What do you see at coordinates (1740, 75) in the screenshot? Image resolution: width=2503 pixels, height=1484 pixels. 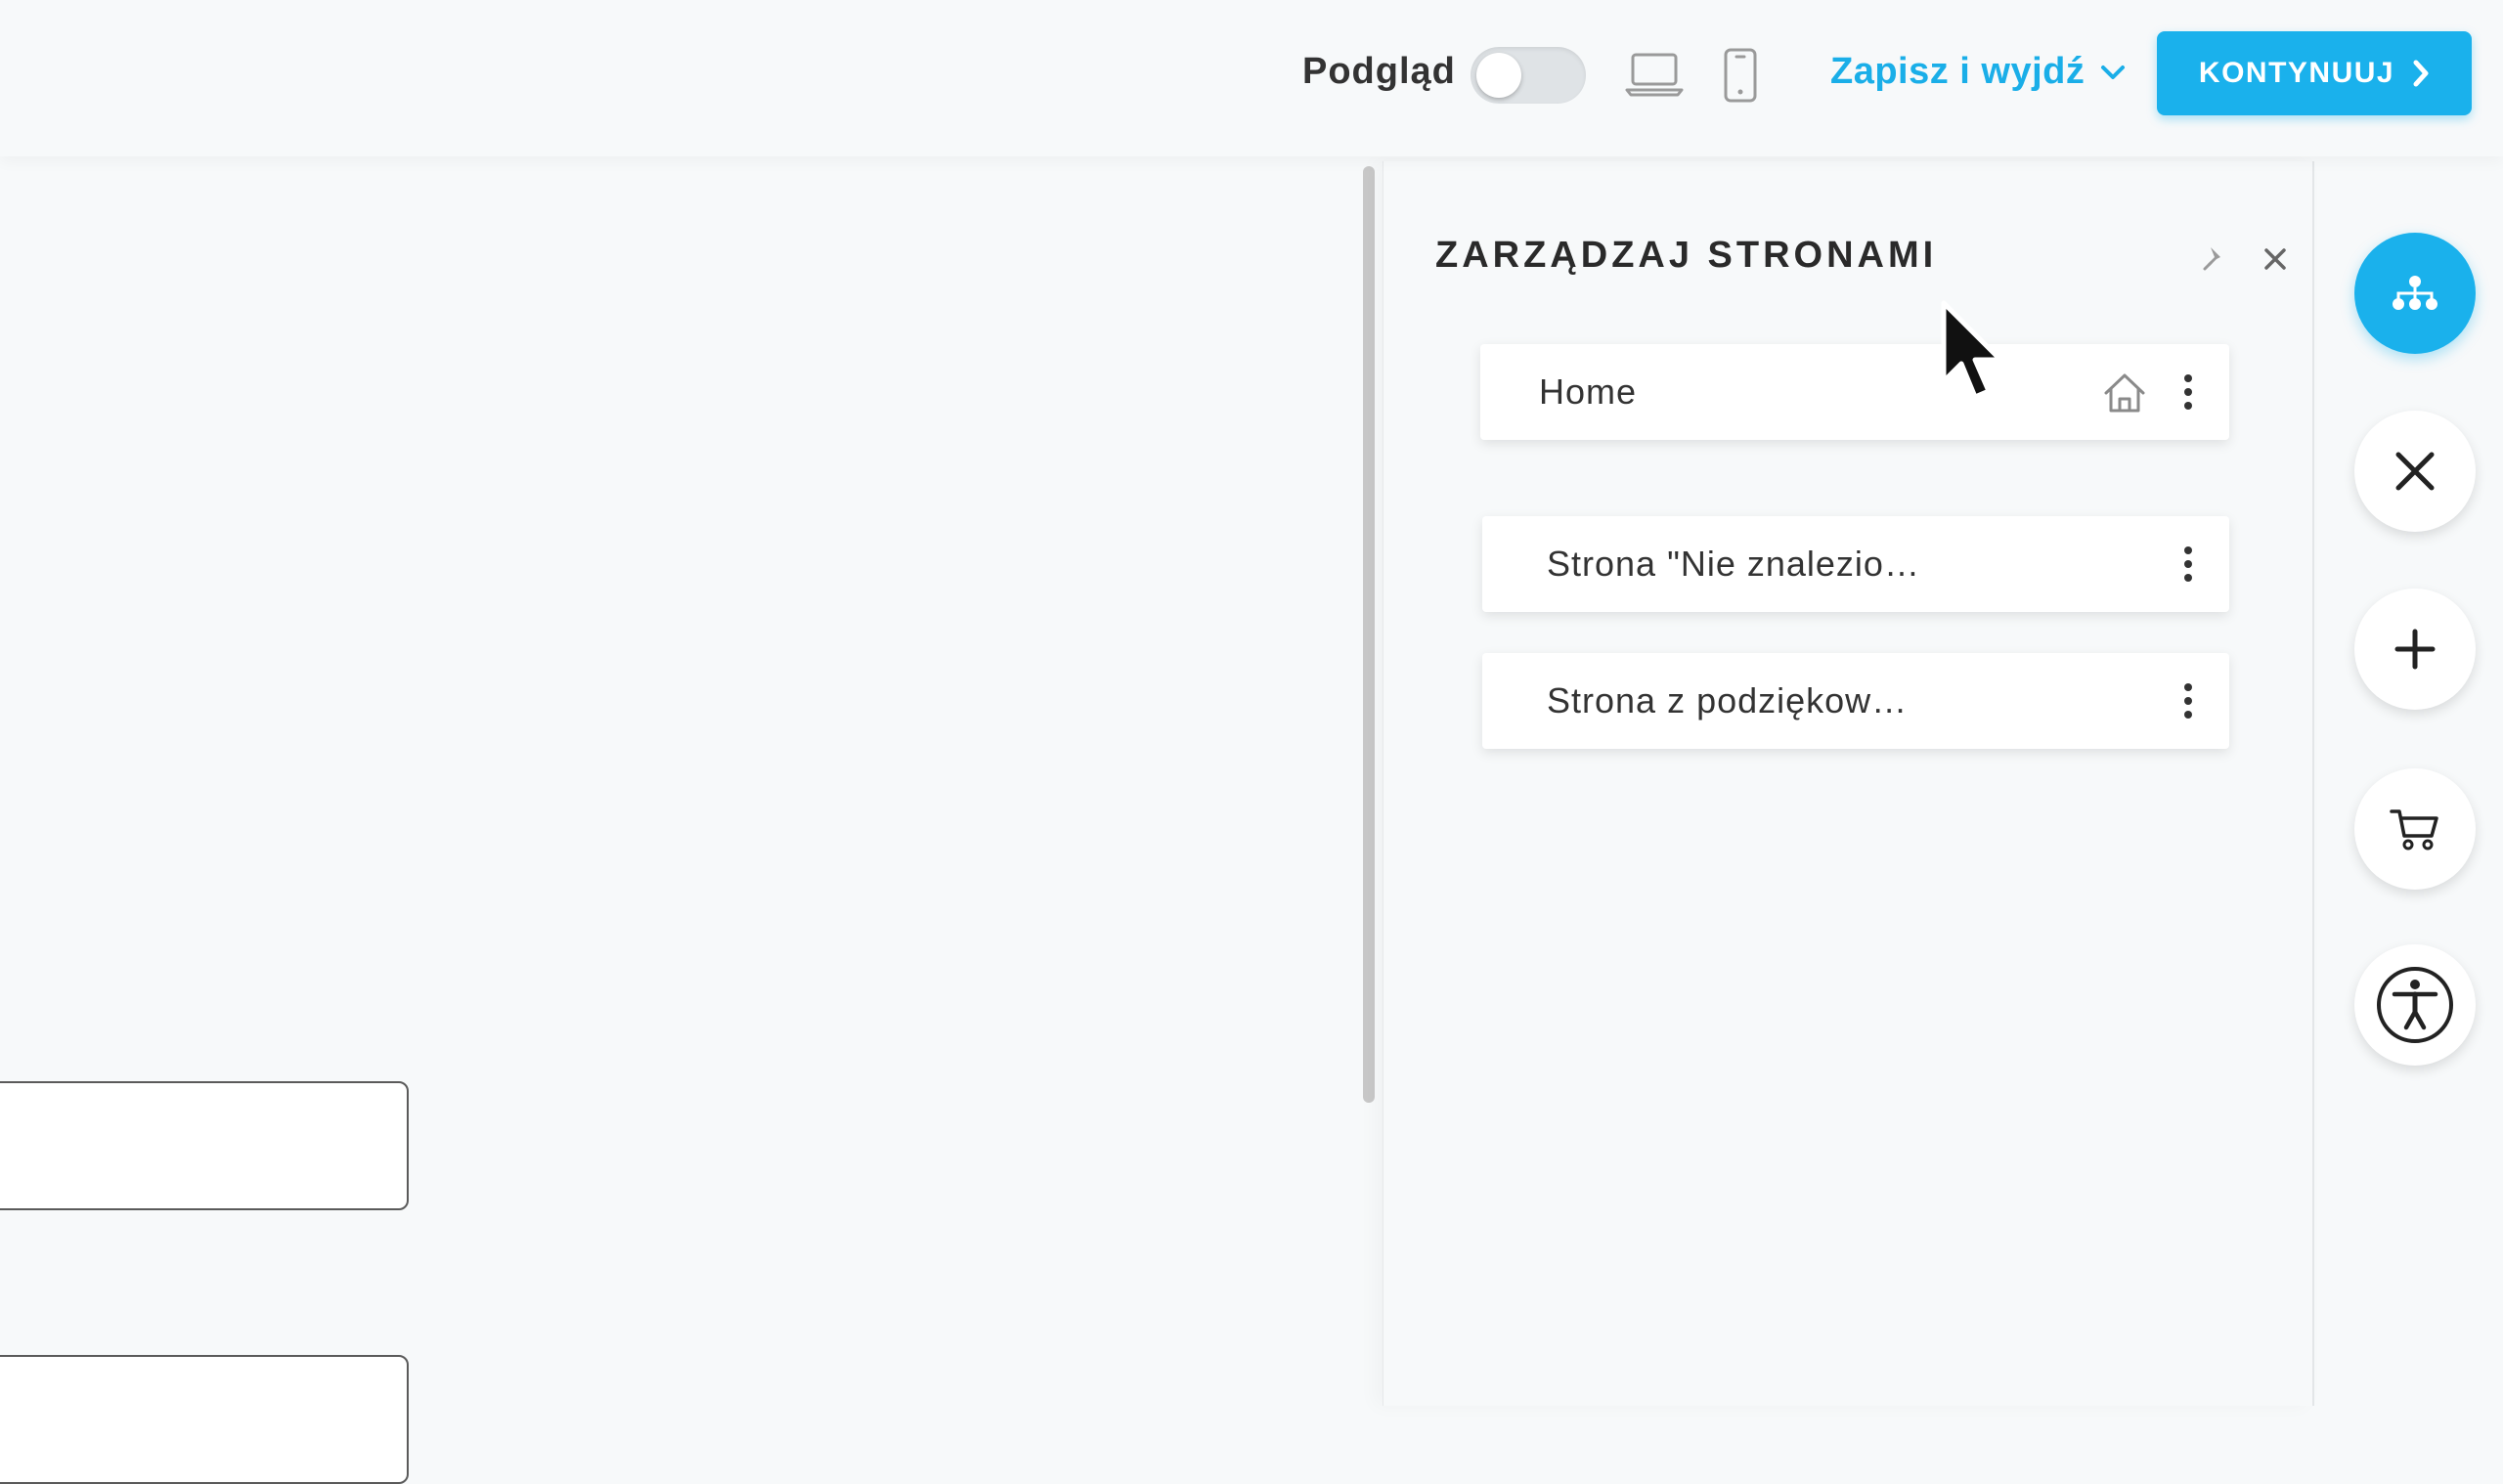 I see `mobile-icon` at bounding box center [1740, 75].